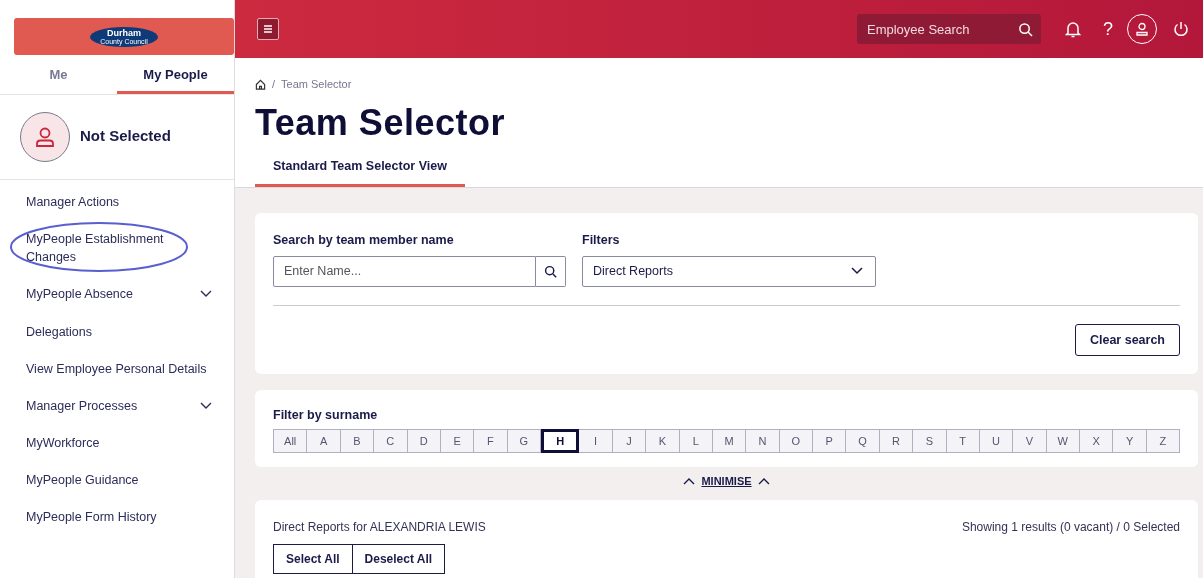 This screenshot has height=578, width=1203. What do you see at coordinates (45, 136) in the screenshot?
I see `avatar-icon` at bounding box center [45, 136].